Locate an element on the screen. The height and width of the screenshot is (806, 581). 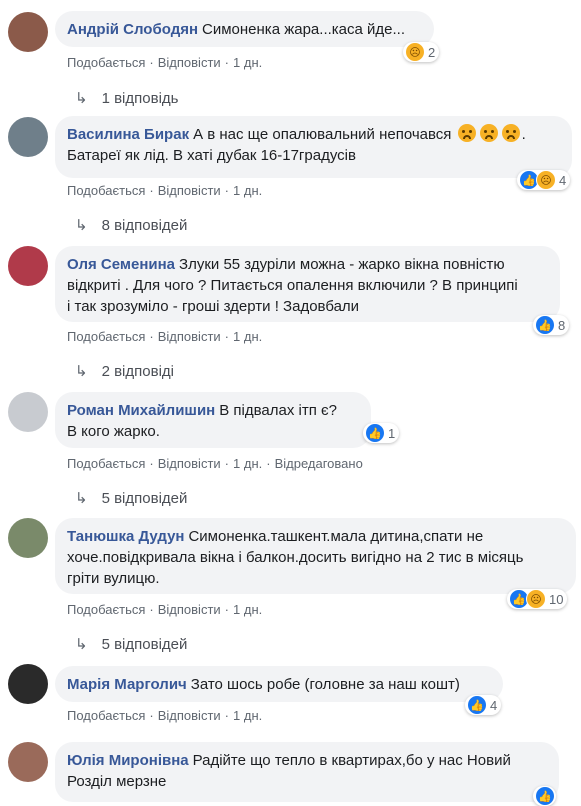
reaction-count: 👍 ☹ 4 is located at coordinates (544, 180).